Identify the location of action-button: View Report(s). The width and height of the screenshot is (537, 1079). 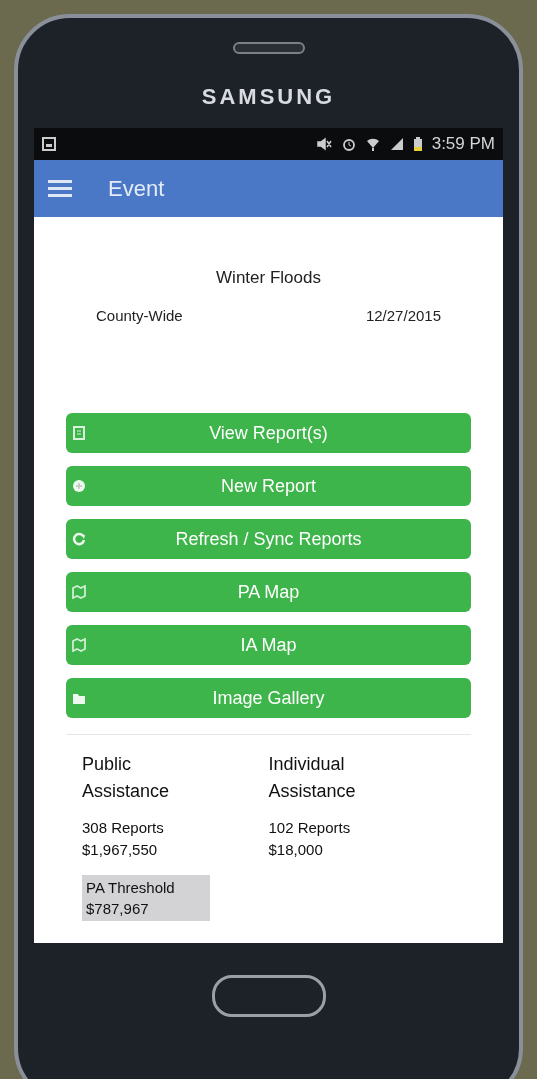
(268, 433).